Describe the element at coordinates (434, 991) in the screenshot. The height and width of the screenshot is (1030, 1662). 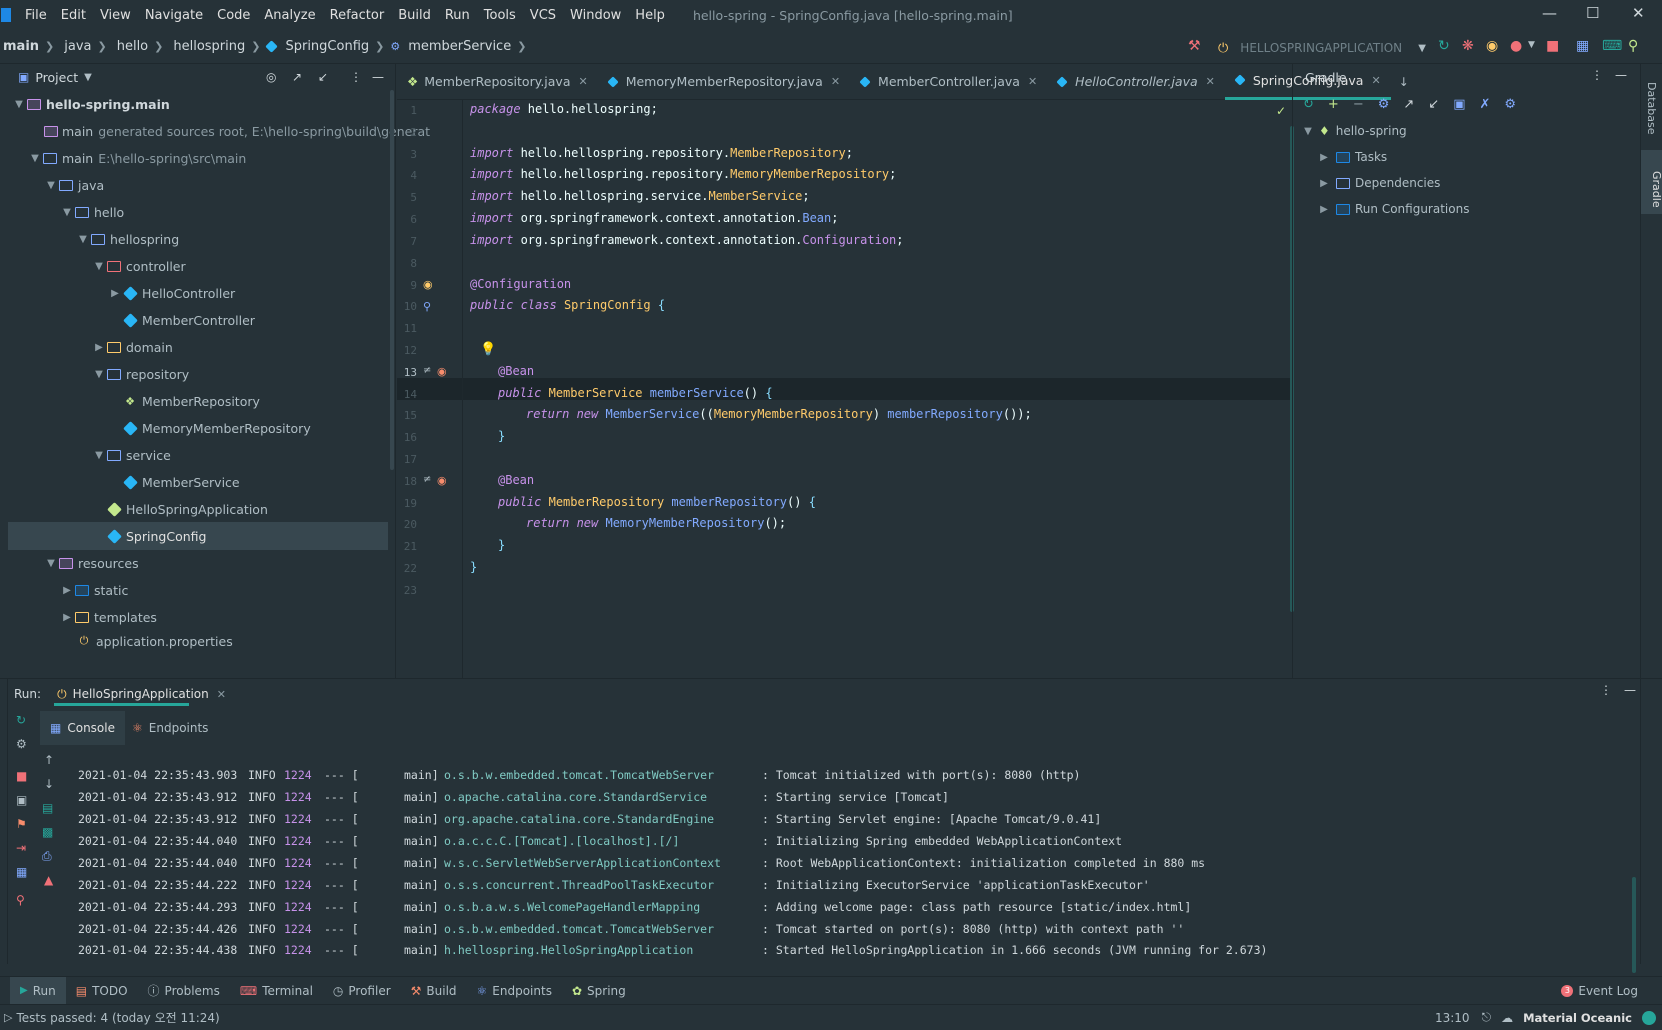
I see `tool-build: ⚒ Build` at that location.